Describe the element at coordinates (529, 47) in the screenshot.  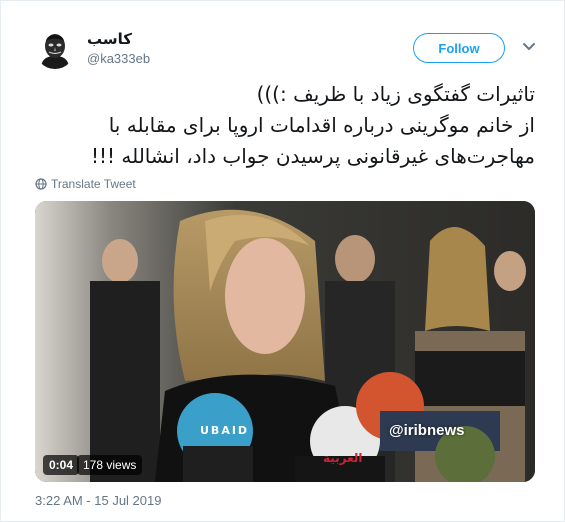
I see `chevron-down-icon` at that location.